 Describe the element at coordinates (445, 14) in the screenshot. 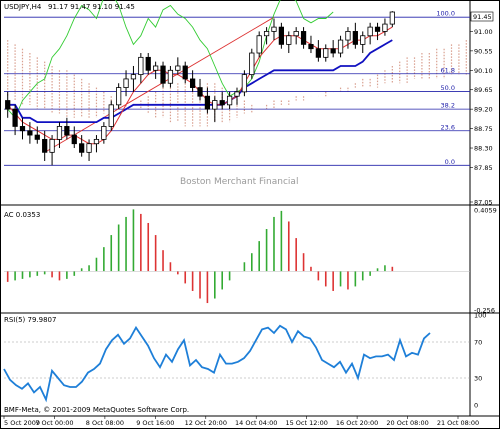

I see `fib-label: 100.0` at that location.